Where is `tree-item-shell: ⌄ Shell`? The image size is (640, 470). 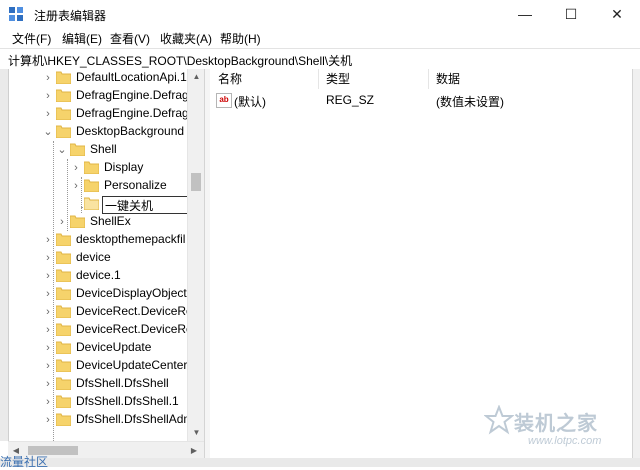 tree-item-shell: ⌄ Shell is located at coordinates (130, 150).